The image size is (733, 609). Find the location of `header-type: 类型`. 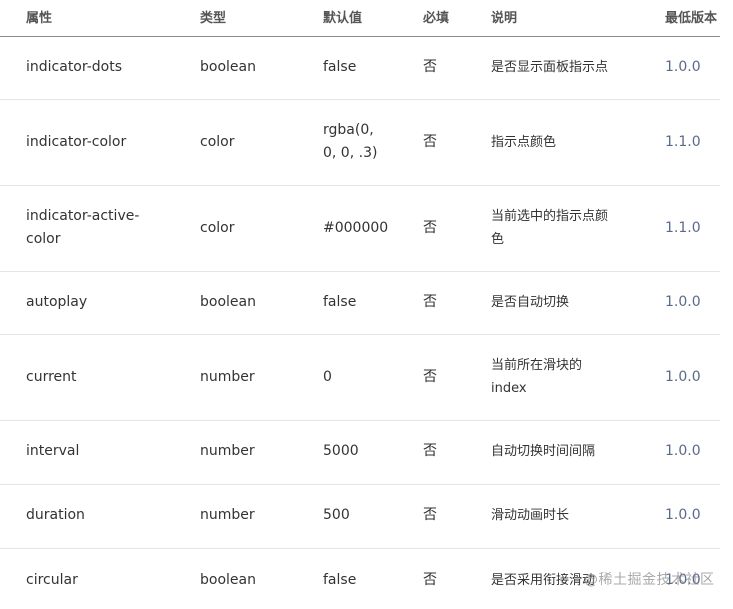

header-type: 类型 is located at coordinates (213, 18).